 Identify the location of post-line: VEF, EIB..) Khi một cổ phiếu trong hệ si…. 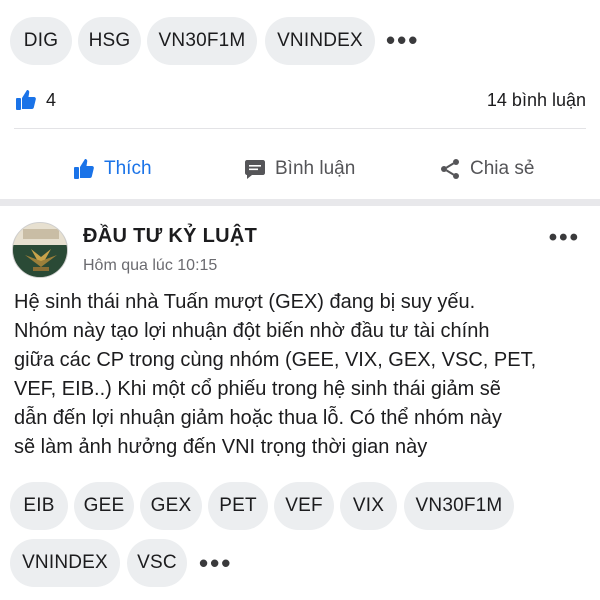
(257, 389).